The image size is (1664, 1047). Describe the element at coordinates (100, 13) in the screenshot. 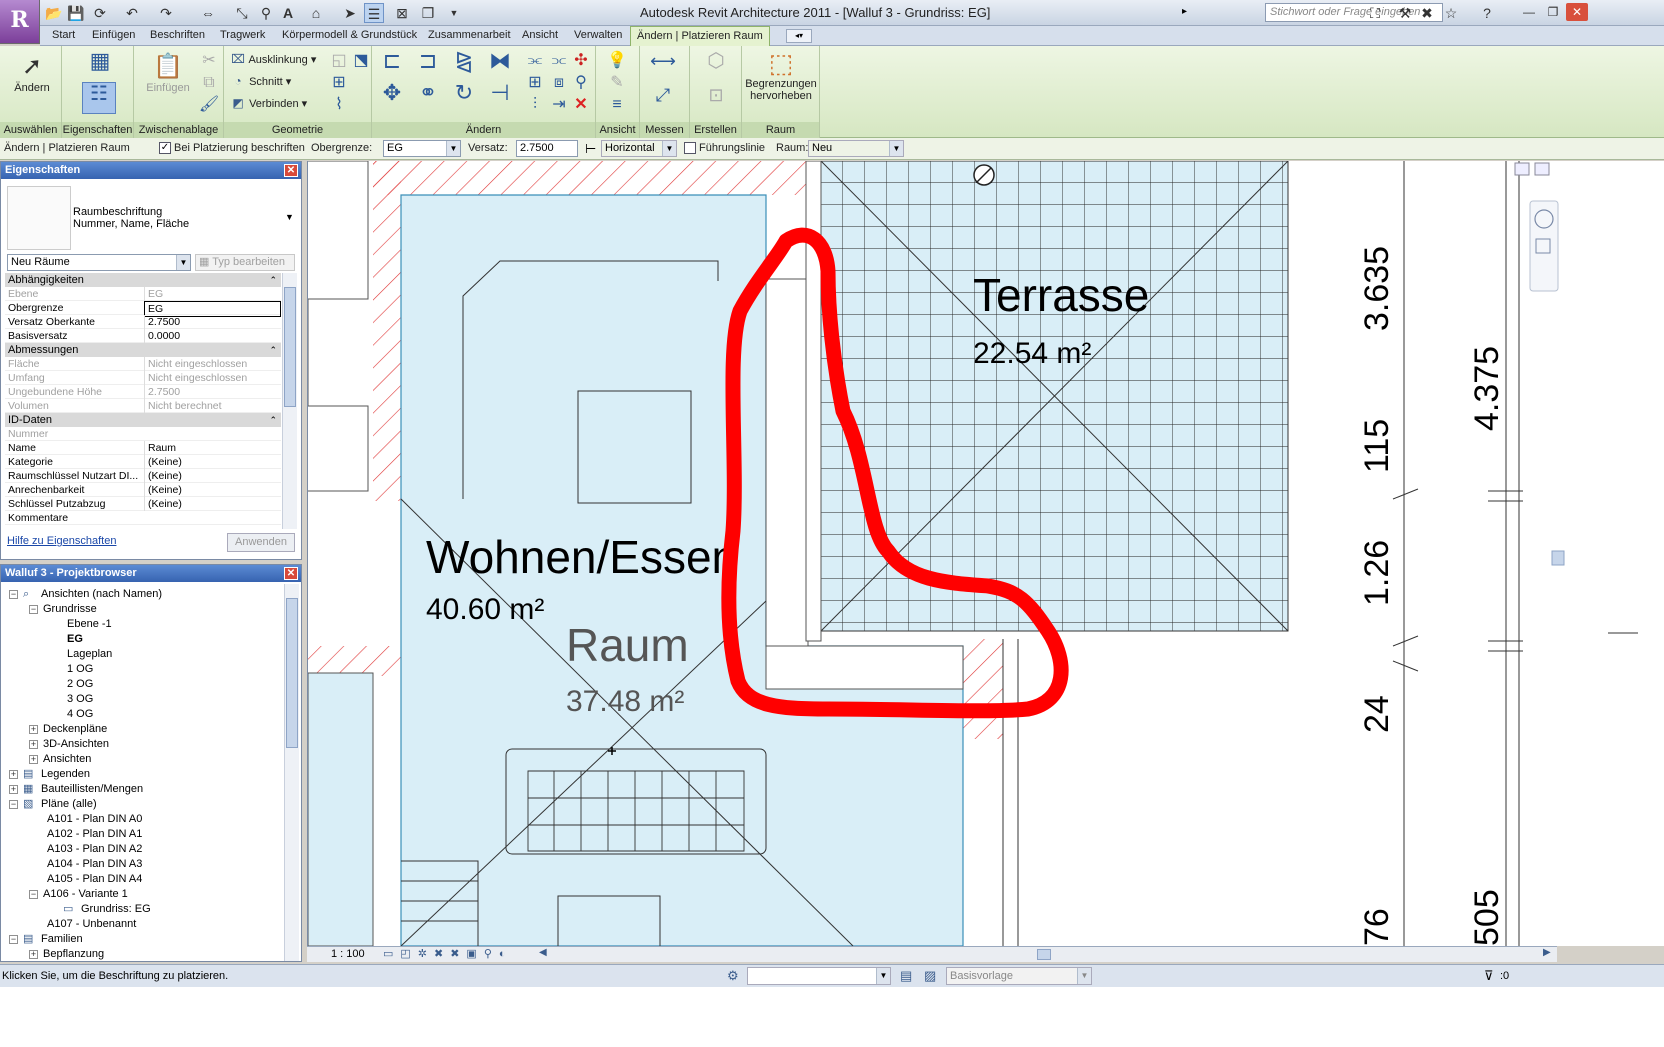

I see `sync-icon: ⟳` at that location.